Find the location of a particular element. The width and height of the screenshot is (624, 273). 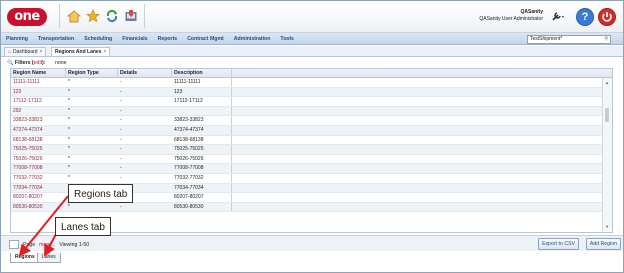

cell-desc: 77034-77034 is located at coordinates (202, 188).